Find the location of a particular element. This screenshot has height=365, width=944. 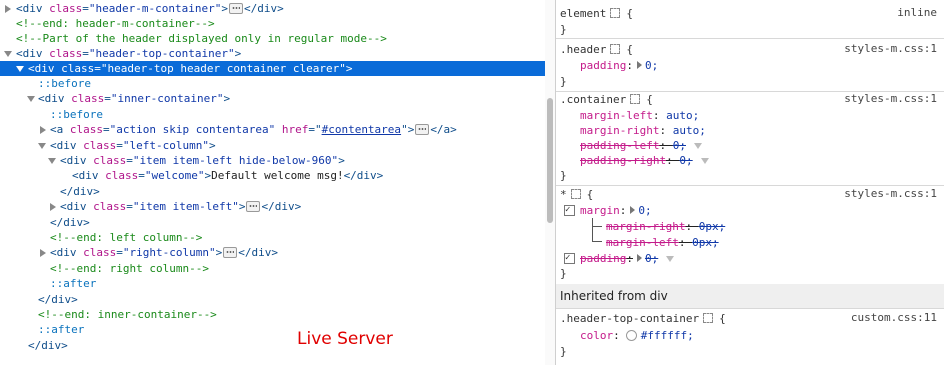

node-left-column: <div class="left-column"> is located at coordinates (272, 145).